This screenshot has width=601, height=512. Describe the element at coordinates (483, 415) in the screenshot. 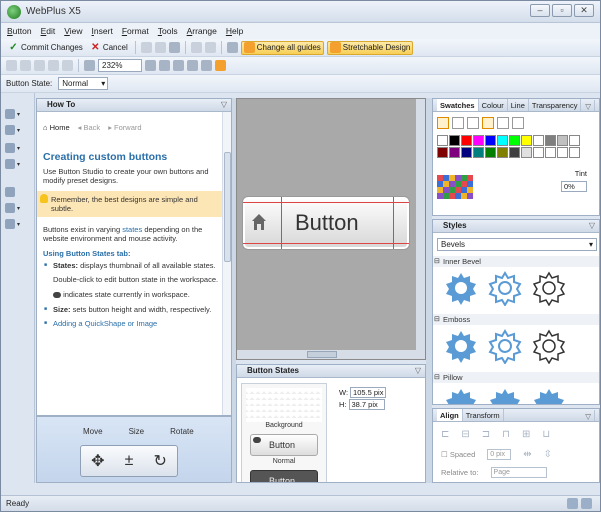

I see `tab-transform: Transform` at that location.